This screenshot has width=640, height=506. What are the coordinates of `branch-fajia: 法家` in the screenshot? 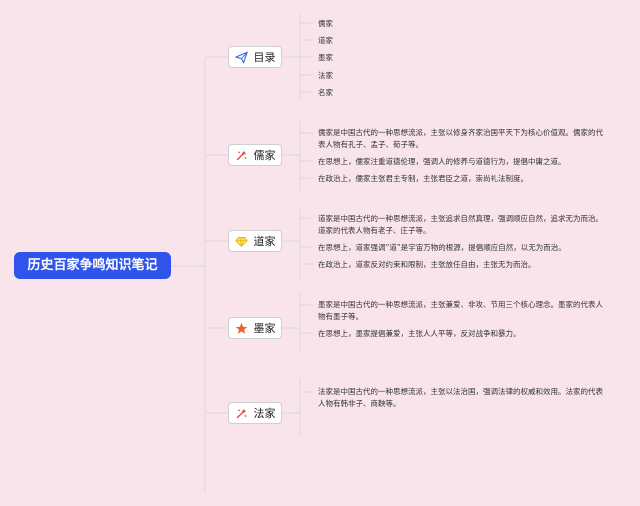 It's located at (255, 413).